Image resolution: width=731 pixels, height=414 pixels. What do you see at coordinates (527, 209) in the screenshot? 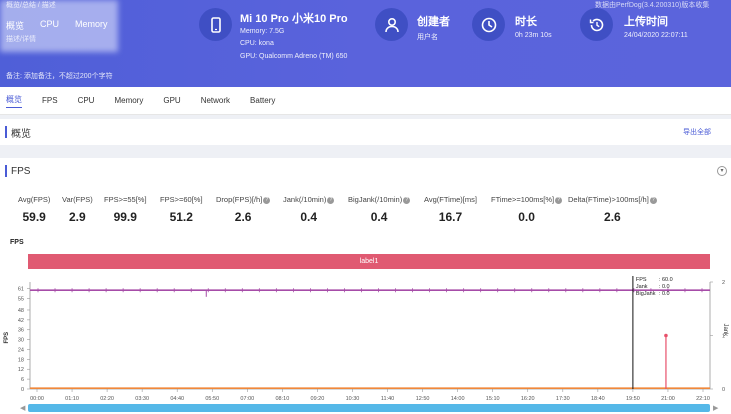
I see `stat-ftime-100: FTime>=100ms[%]? 0.0` at bounding box center [527, 209].